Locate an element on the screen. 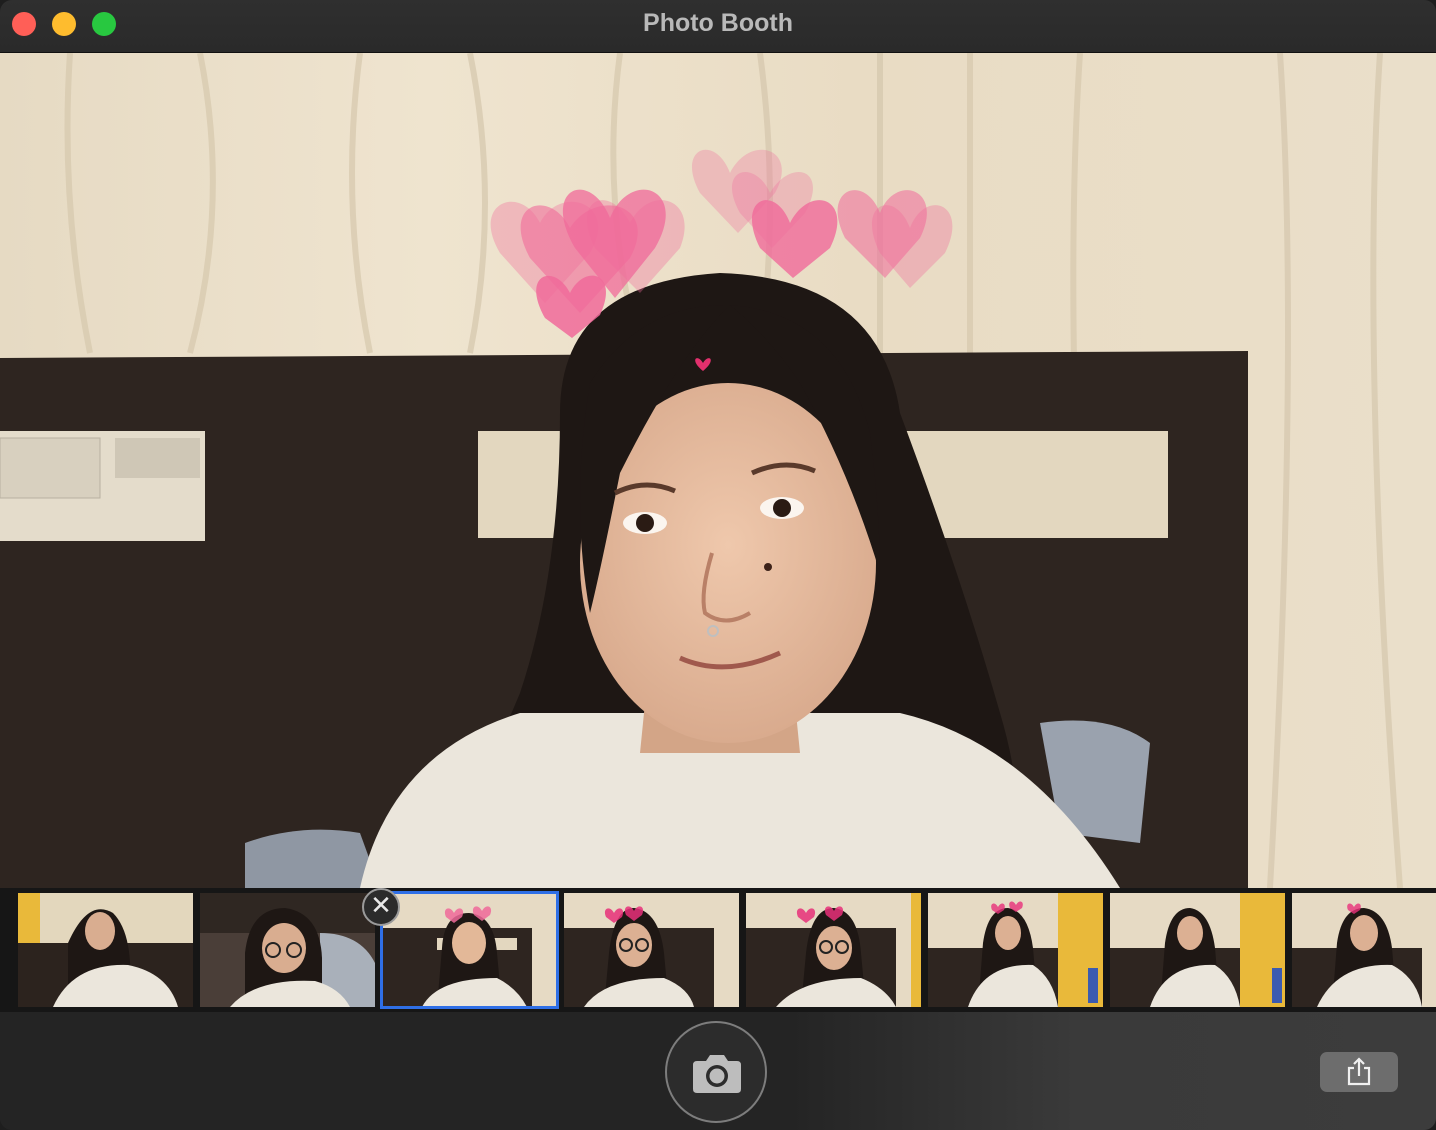  delete-photo-button: ✕ is located at coordinates (381, 907).